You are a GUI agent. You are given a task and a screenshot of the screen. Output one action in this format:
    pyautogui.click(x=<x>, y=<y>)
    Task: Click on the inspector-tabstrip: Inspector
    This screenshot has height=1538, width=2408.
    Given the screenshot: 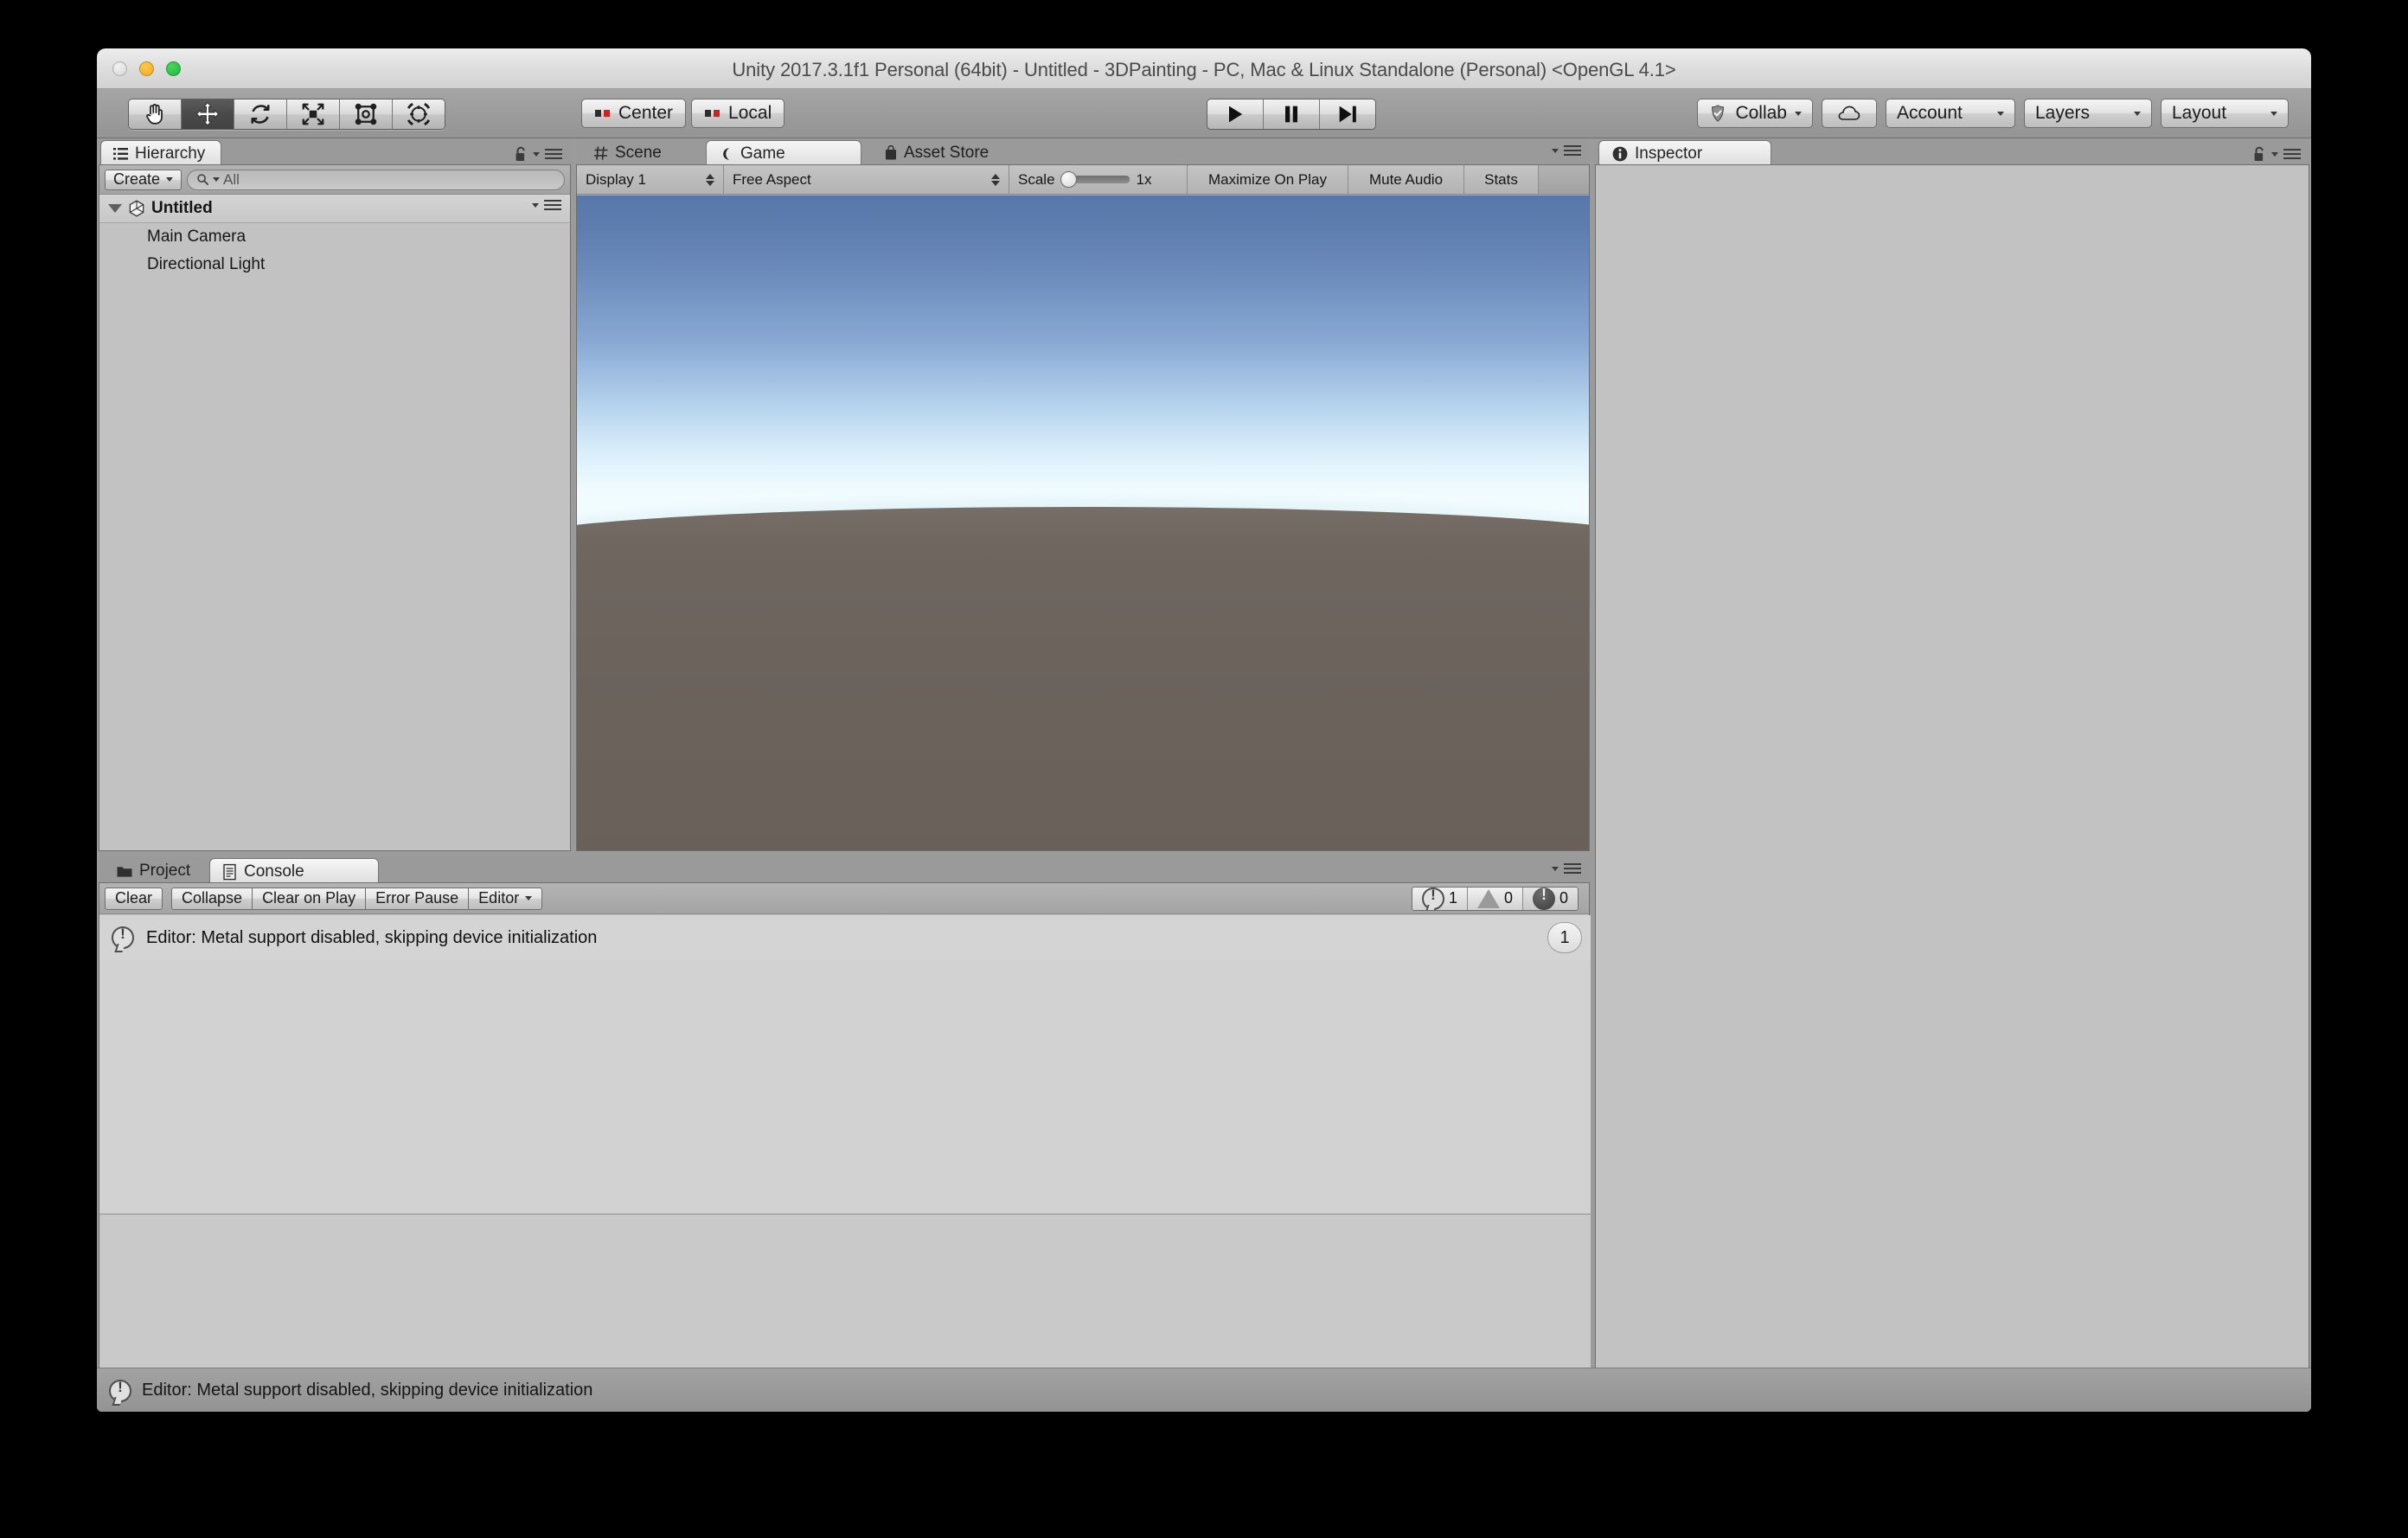 What is the action you would take?
    pyautogui.click(x=1952, y=152)
    